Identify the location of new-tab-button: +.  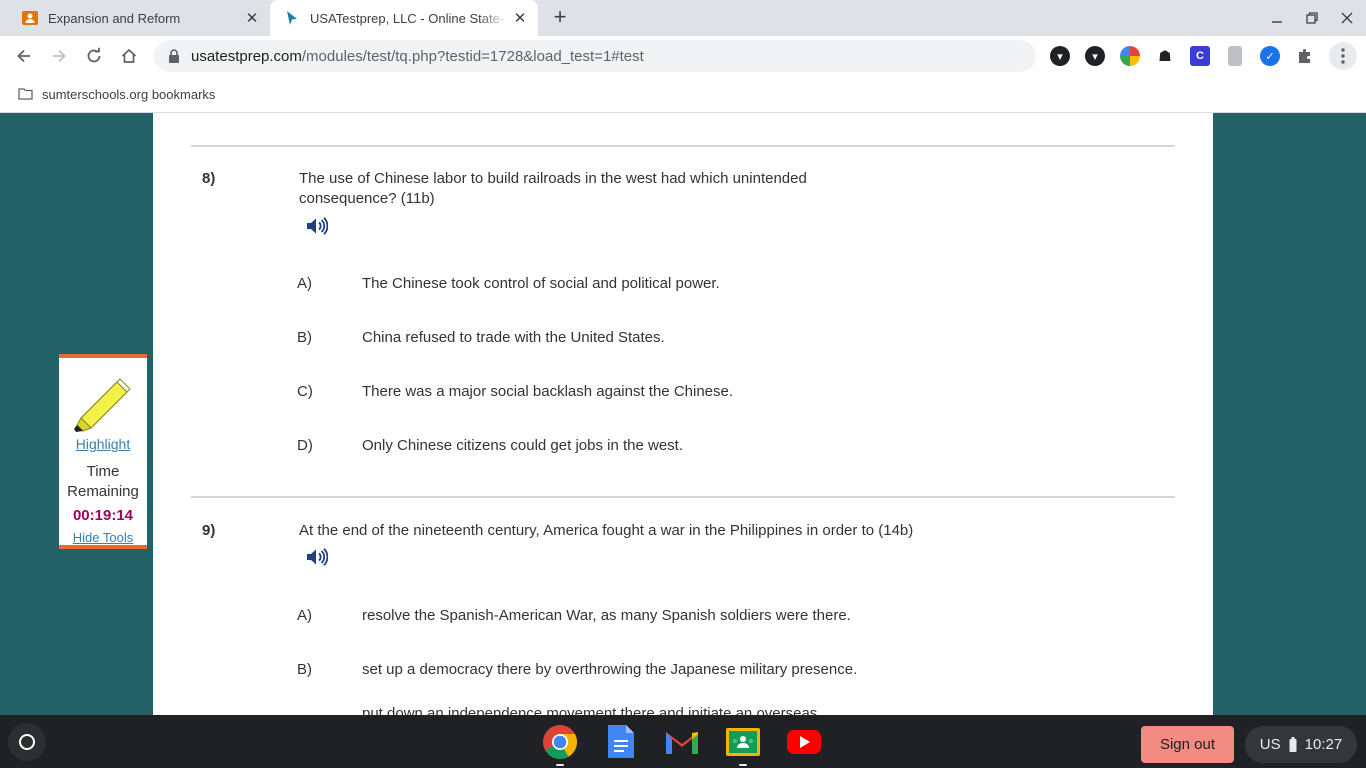
(560, 18).